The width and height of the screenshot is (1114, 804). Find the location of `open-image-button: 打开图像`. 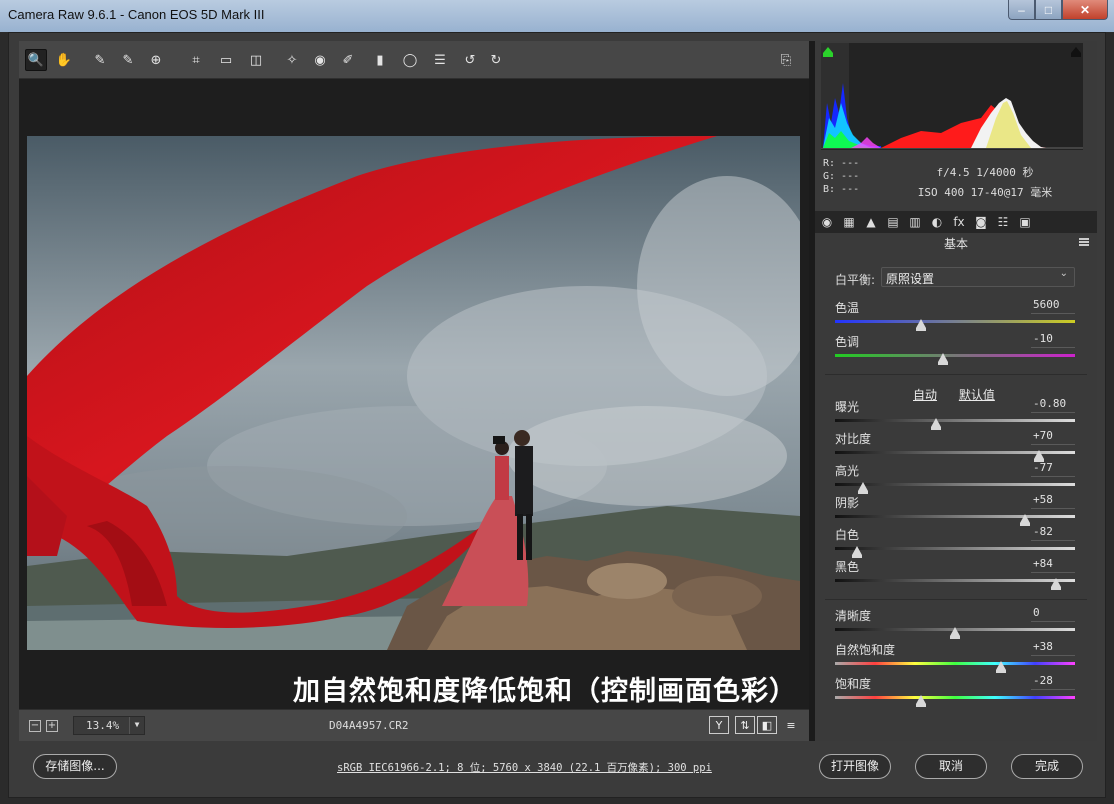

open-image-button: 打开图像 is located at coordinates (855, 766).